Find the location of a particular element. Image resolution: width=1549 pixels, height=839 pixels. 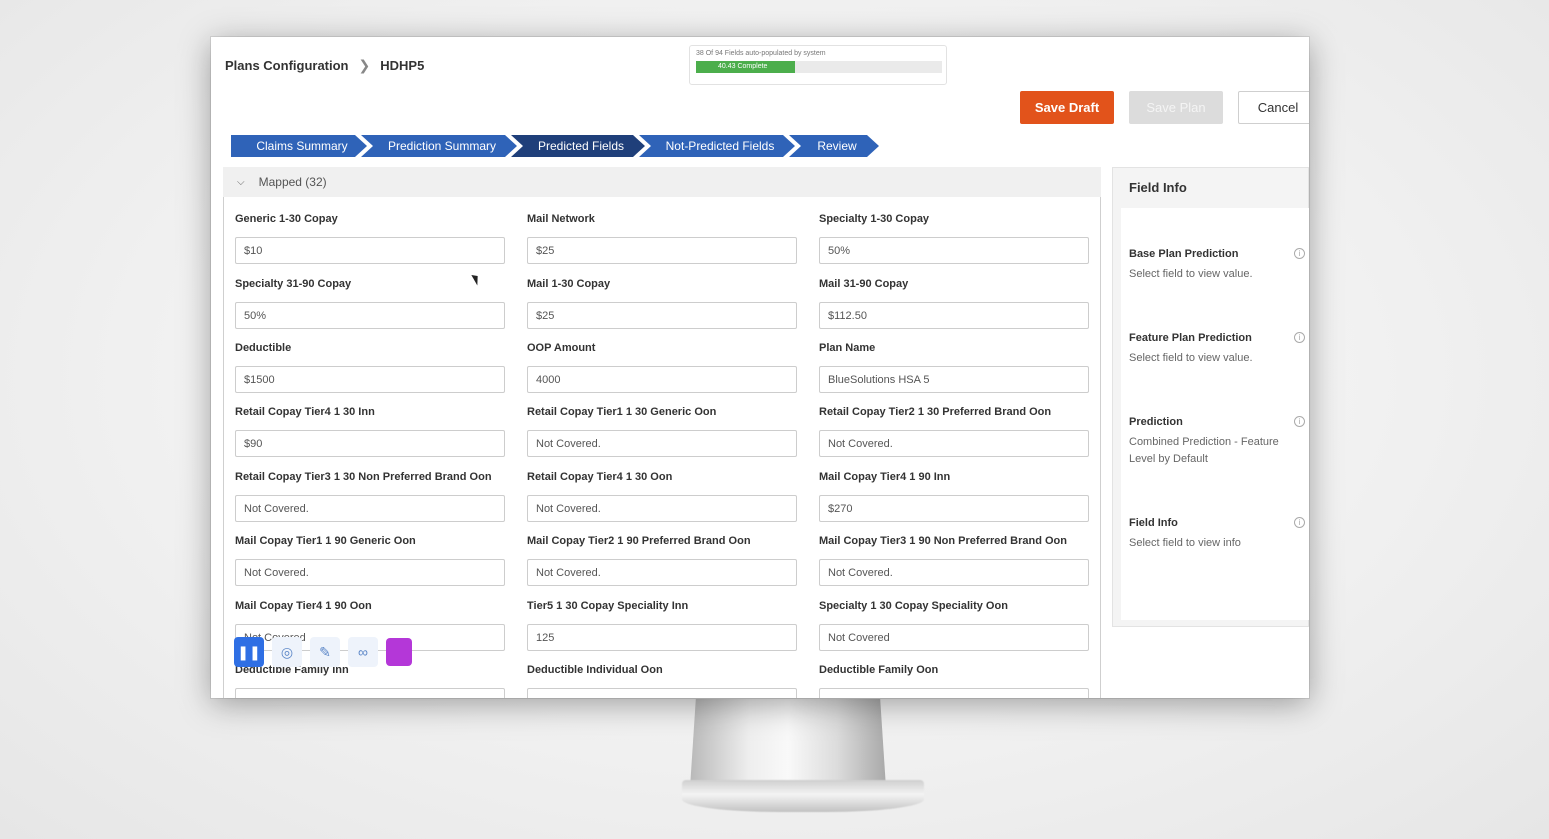

field-deductible-family-oon: Deductible Family Oon is located at coordinates (954, 681).